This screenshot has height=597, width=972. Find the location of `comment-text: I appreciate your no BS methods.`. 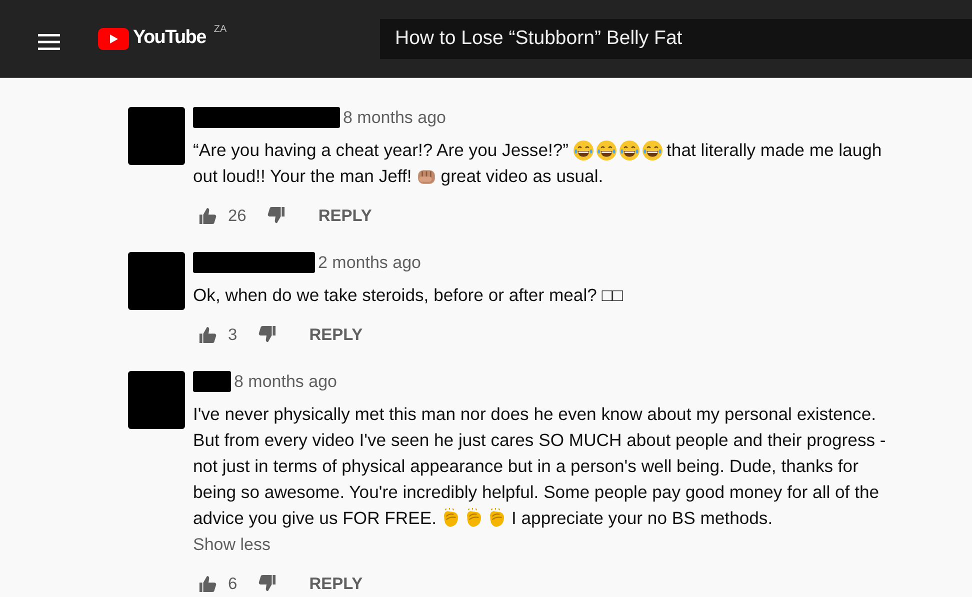

comment-text: I appreciate your no BS methods. is located at coordinates (642, 518).